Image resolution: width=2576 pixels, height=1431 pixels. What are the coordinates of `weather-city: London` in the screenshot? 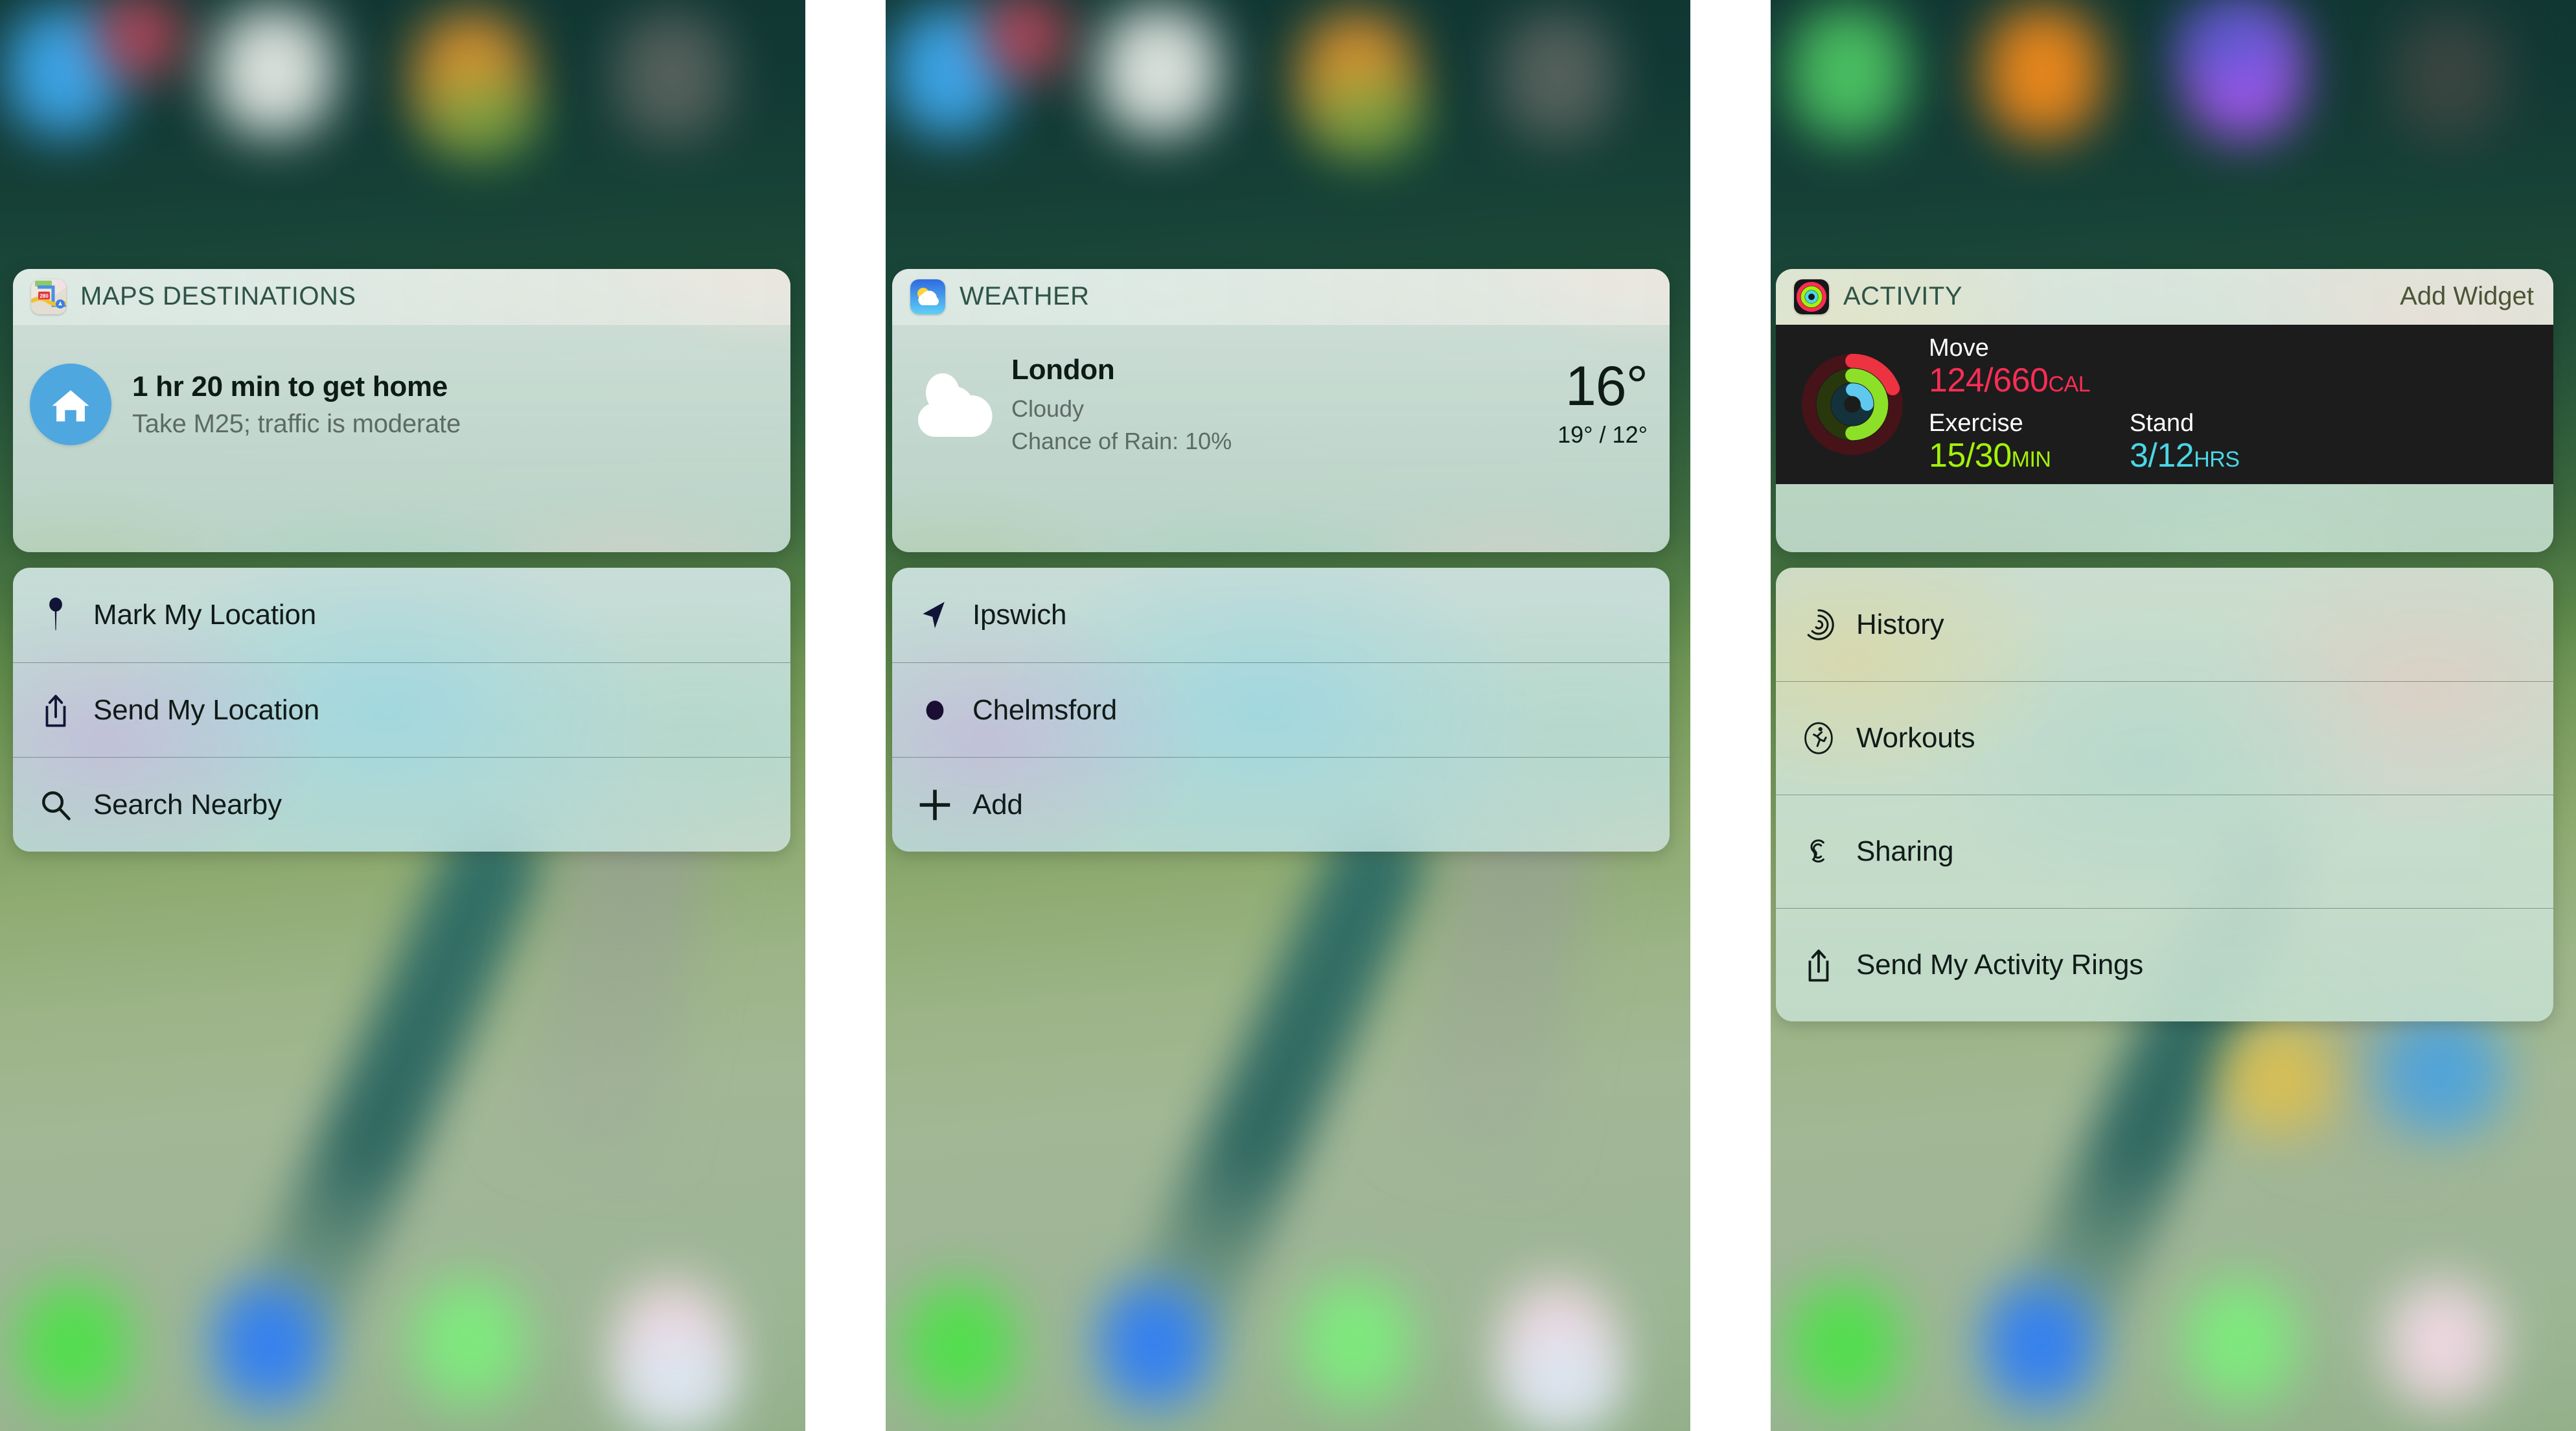 It's located at (1063, 370).